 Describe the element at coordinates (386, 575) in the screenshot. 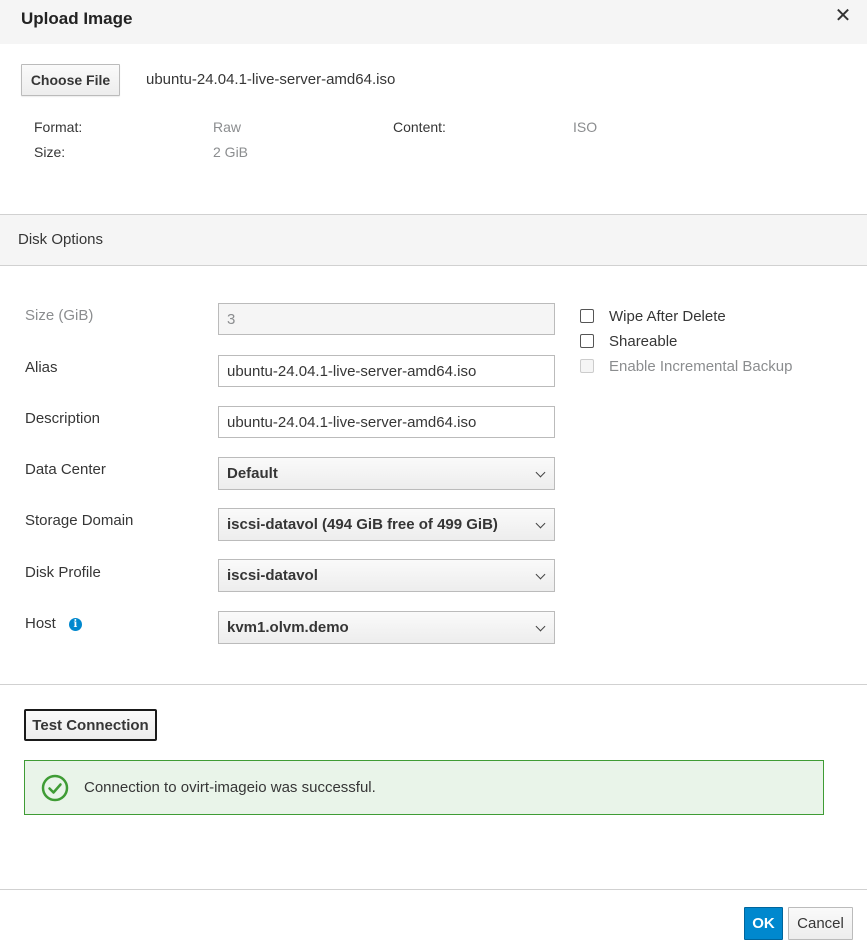

I see `disk-profile-select: iscsi-datavol` at that location.